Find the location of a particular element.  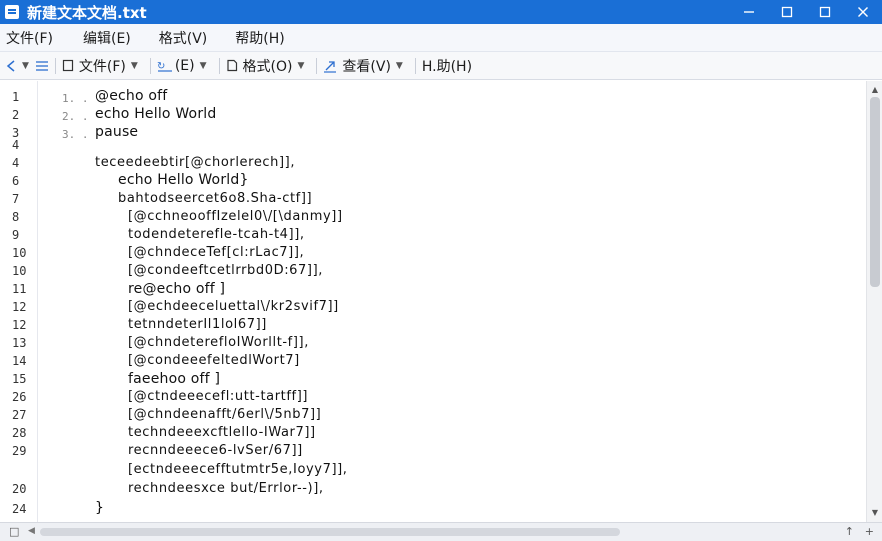

line-number: 28 is located at coordinates (19, 433).